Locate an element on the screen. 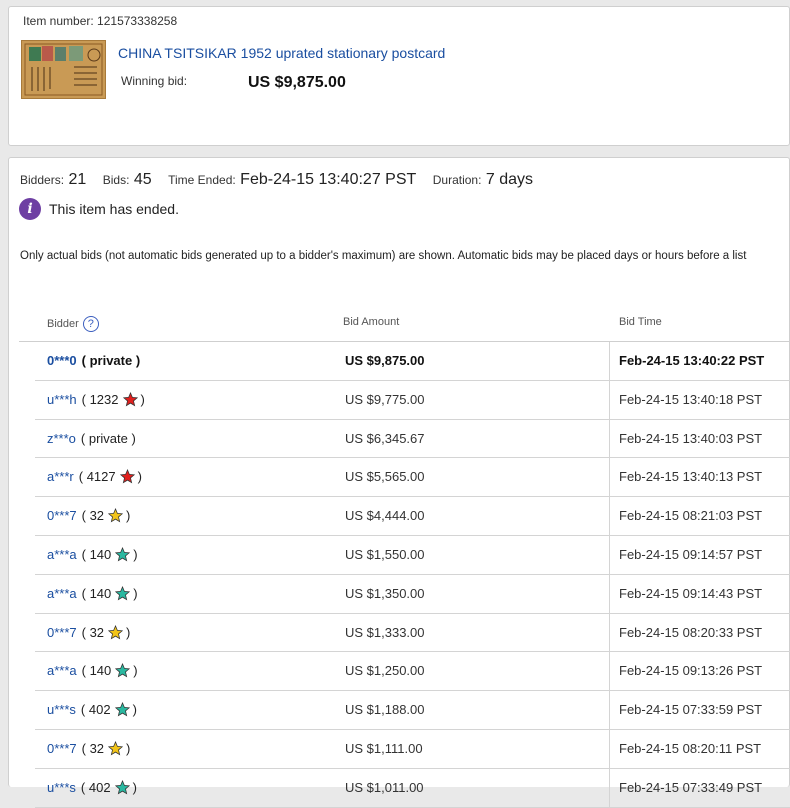  column-header-bidder: Bidder? is located at coordinates (73, 324).